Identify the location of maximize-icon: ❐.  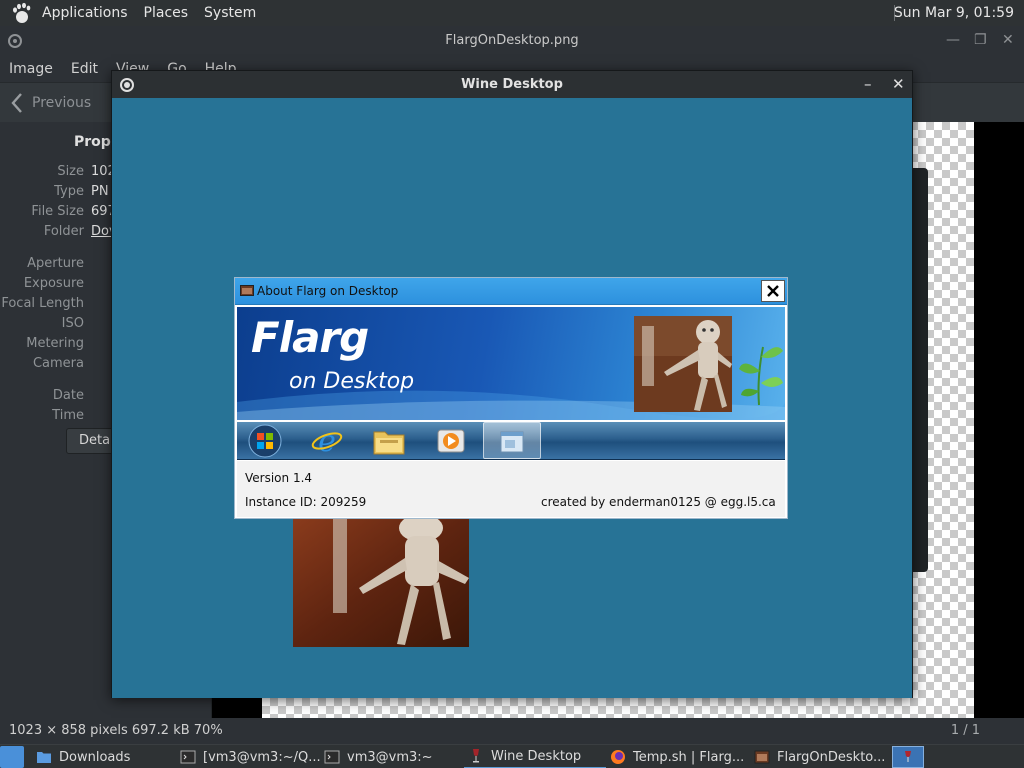
(980, 40).